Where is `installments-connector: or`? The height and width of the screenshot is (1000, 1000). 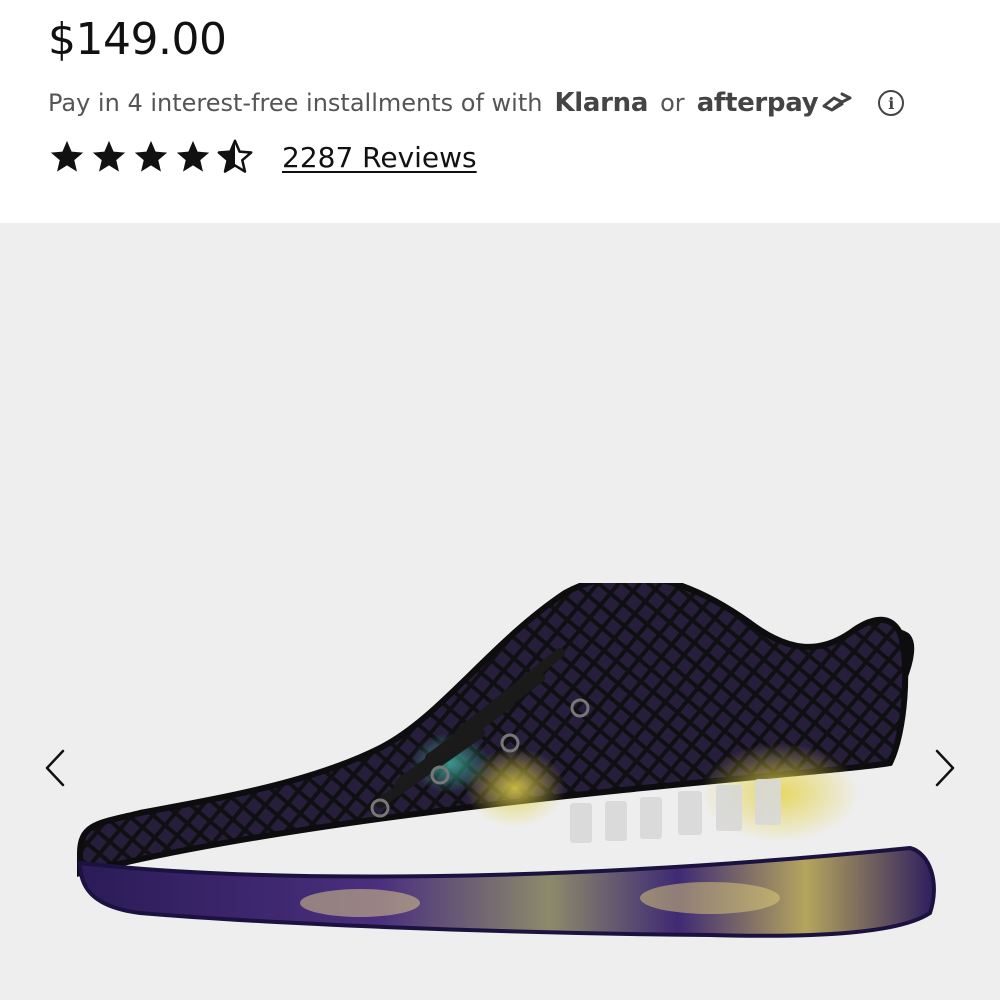
installments-connector: or is located at coordinates (672, 103).